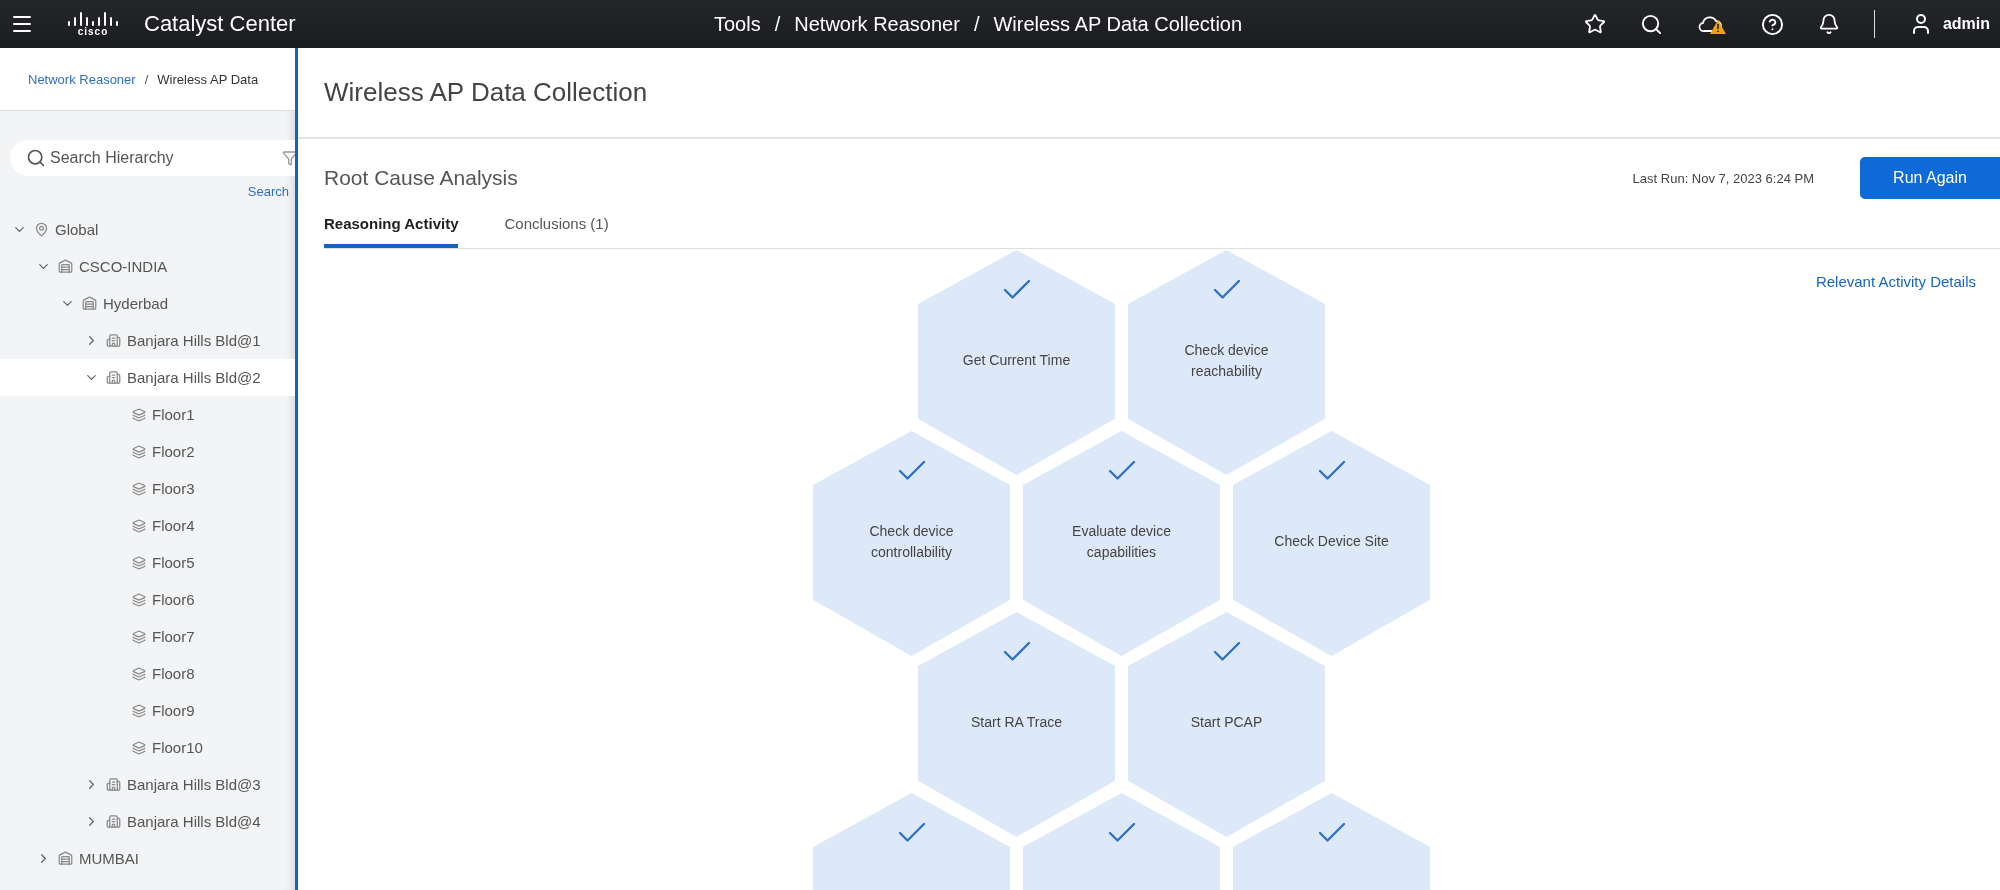  What do you see at coordinates (123, 266) in the screenshot?
I see `tree-item-label: CSCO-INDIA` at bounding box center [123, 266].